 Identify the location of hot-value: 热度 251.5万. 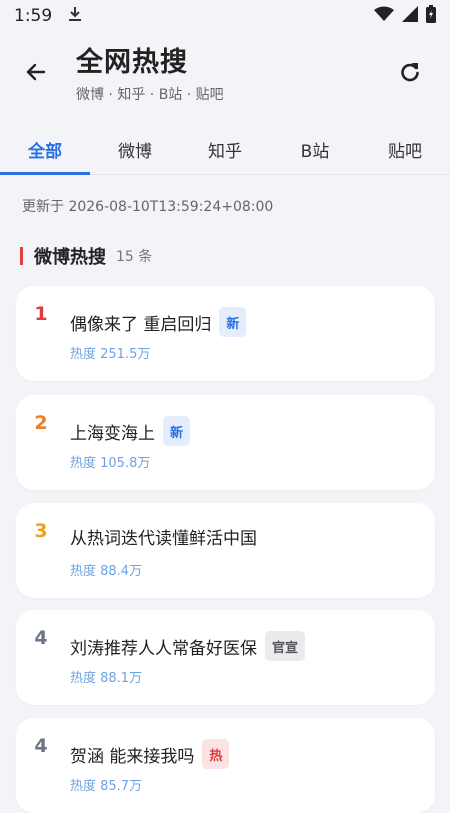
(110, 354).